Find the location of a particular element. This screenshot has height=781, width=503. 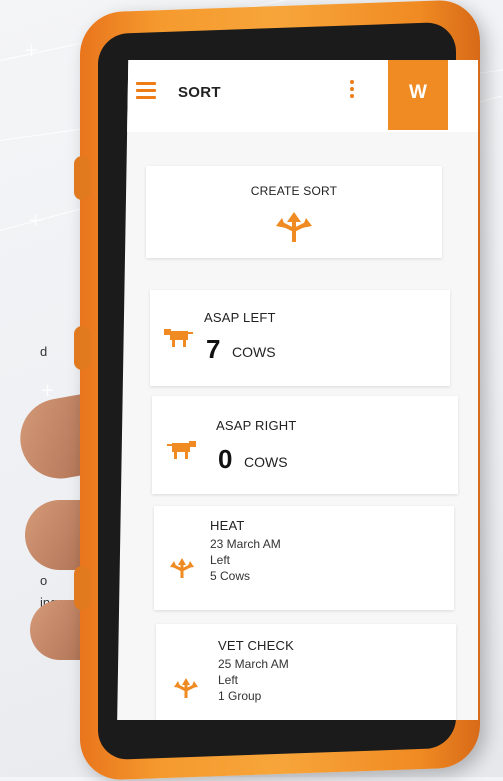

asap-right-count: 0 is located at coordinates (225, 459).